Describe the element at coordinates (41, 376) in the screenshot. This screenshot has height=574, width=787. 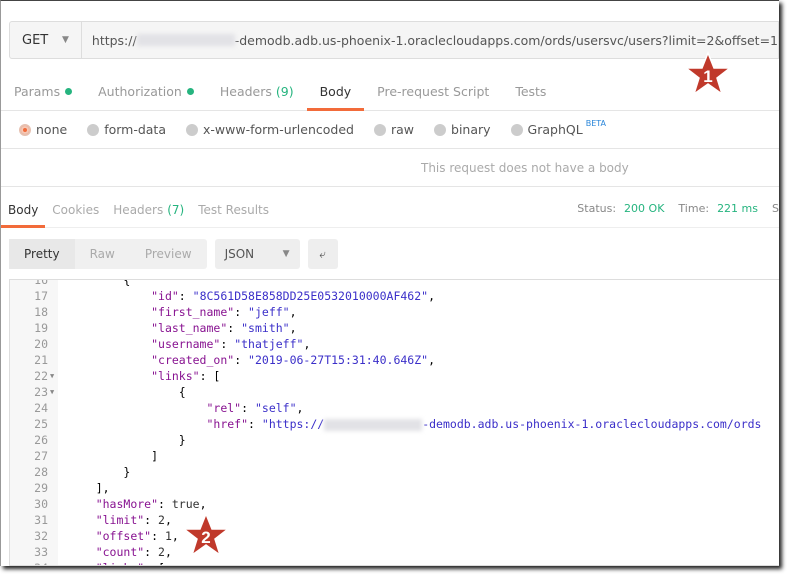
I see `line-number: 22` at that location.